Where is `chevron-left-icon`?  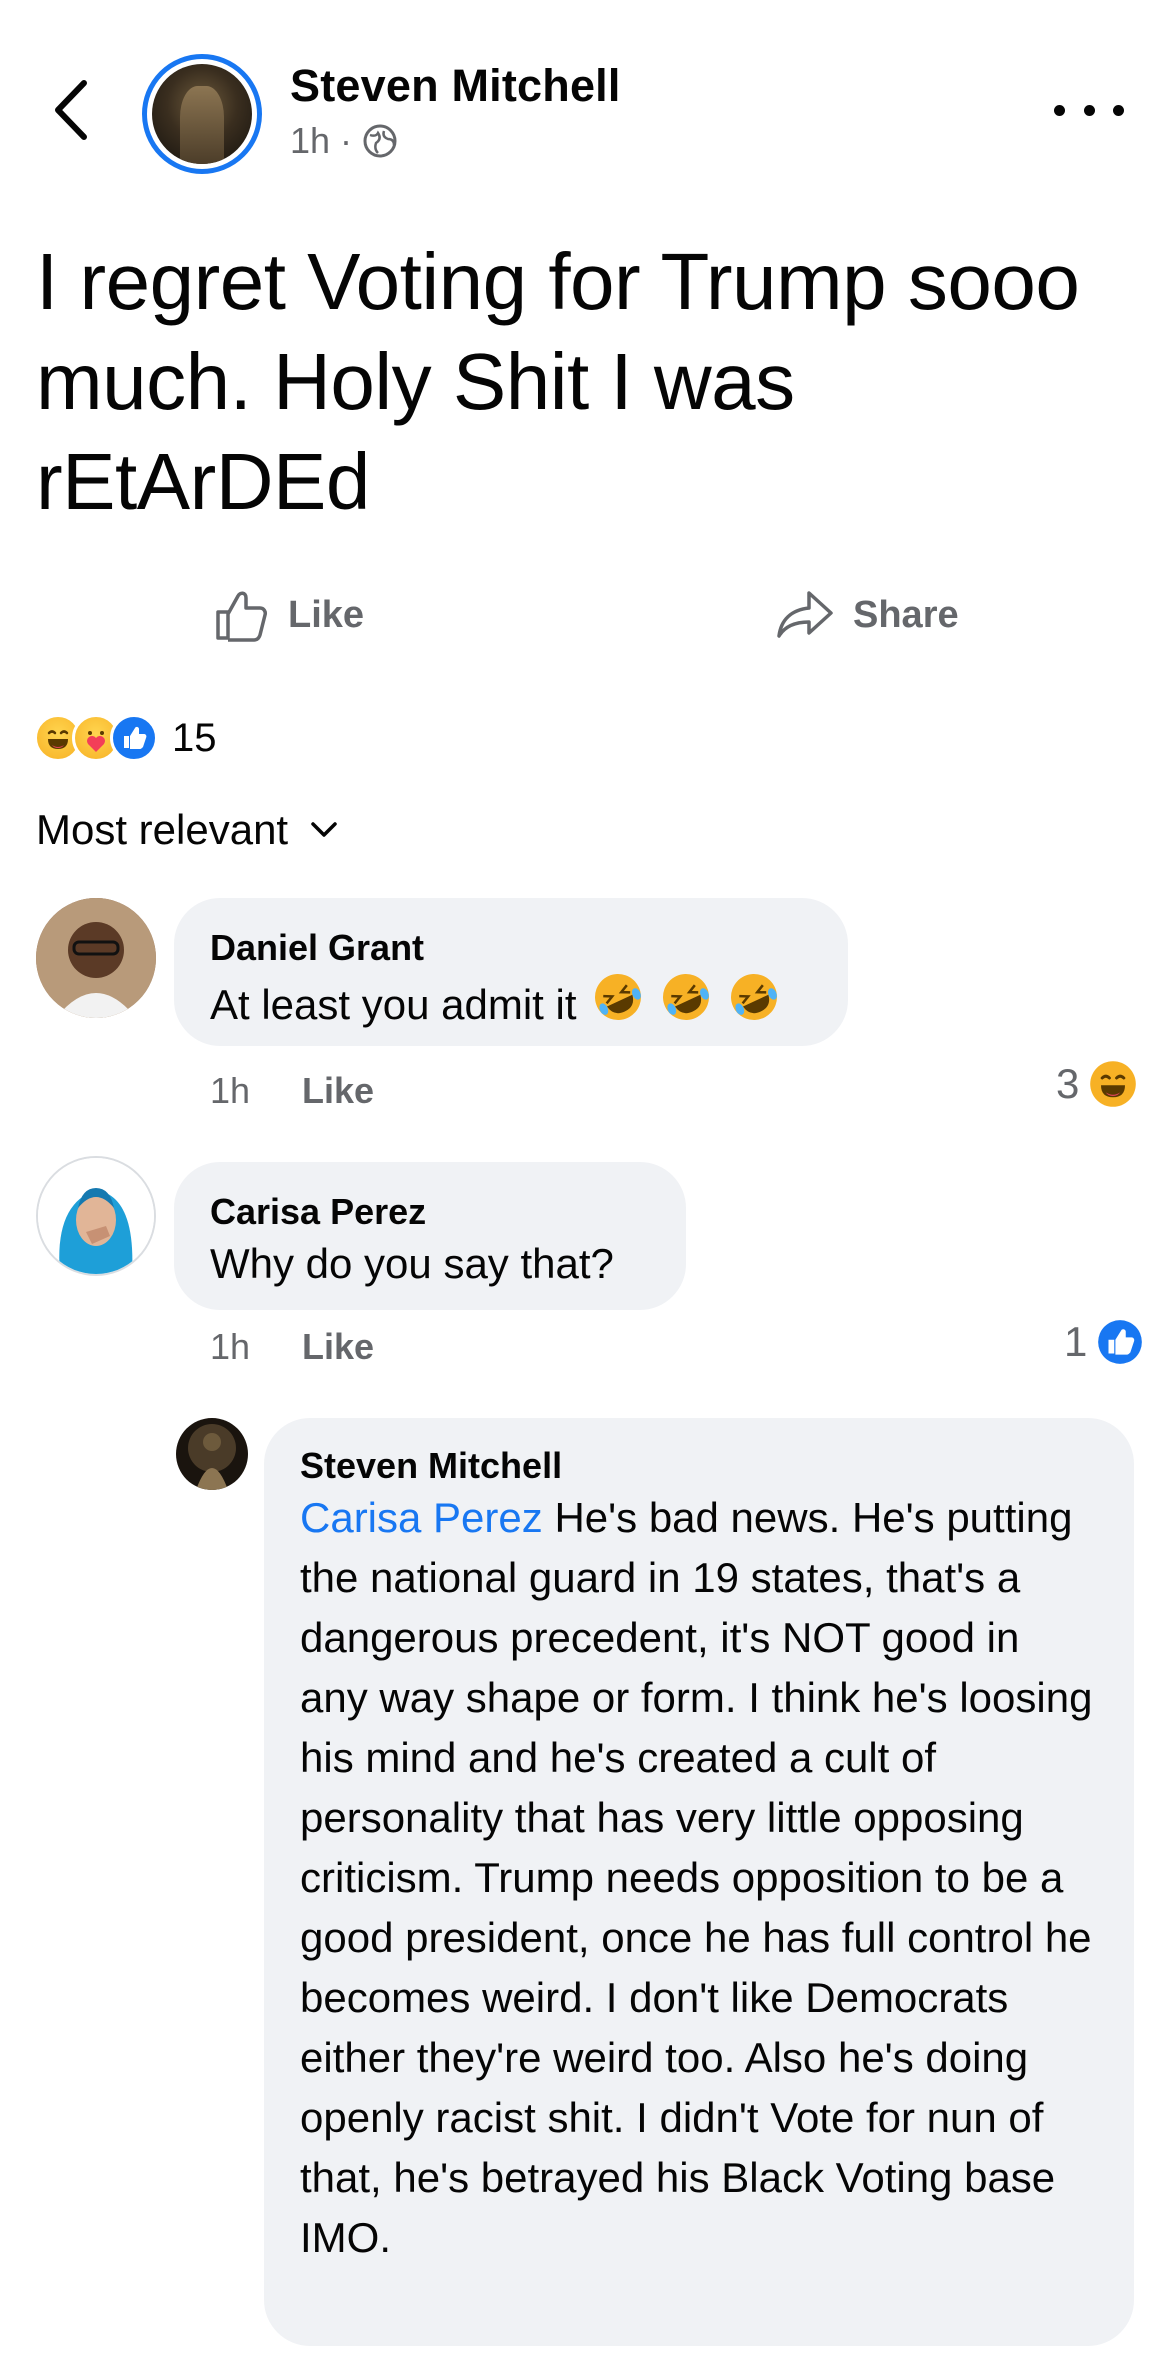
chevron-left-icon is located at coordinates (71, 110).